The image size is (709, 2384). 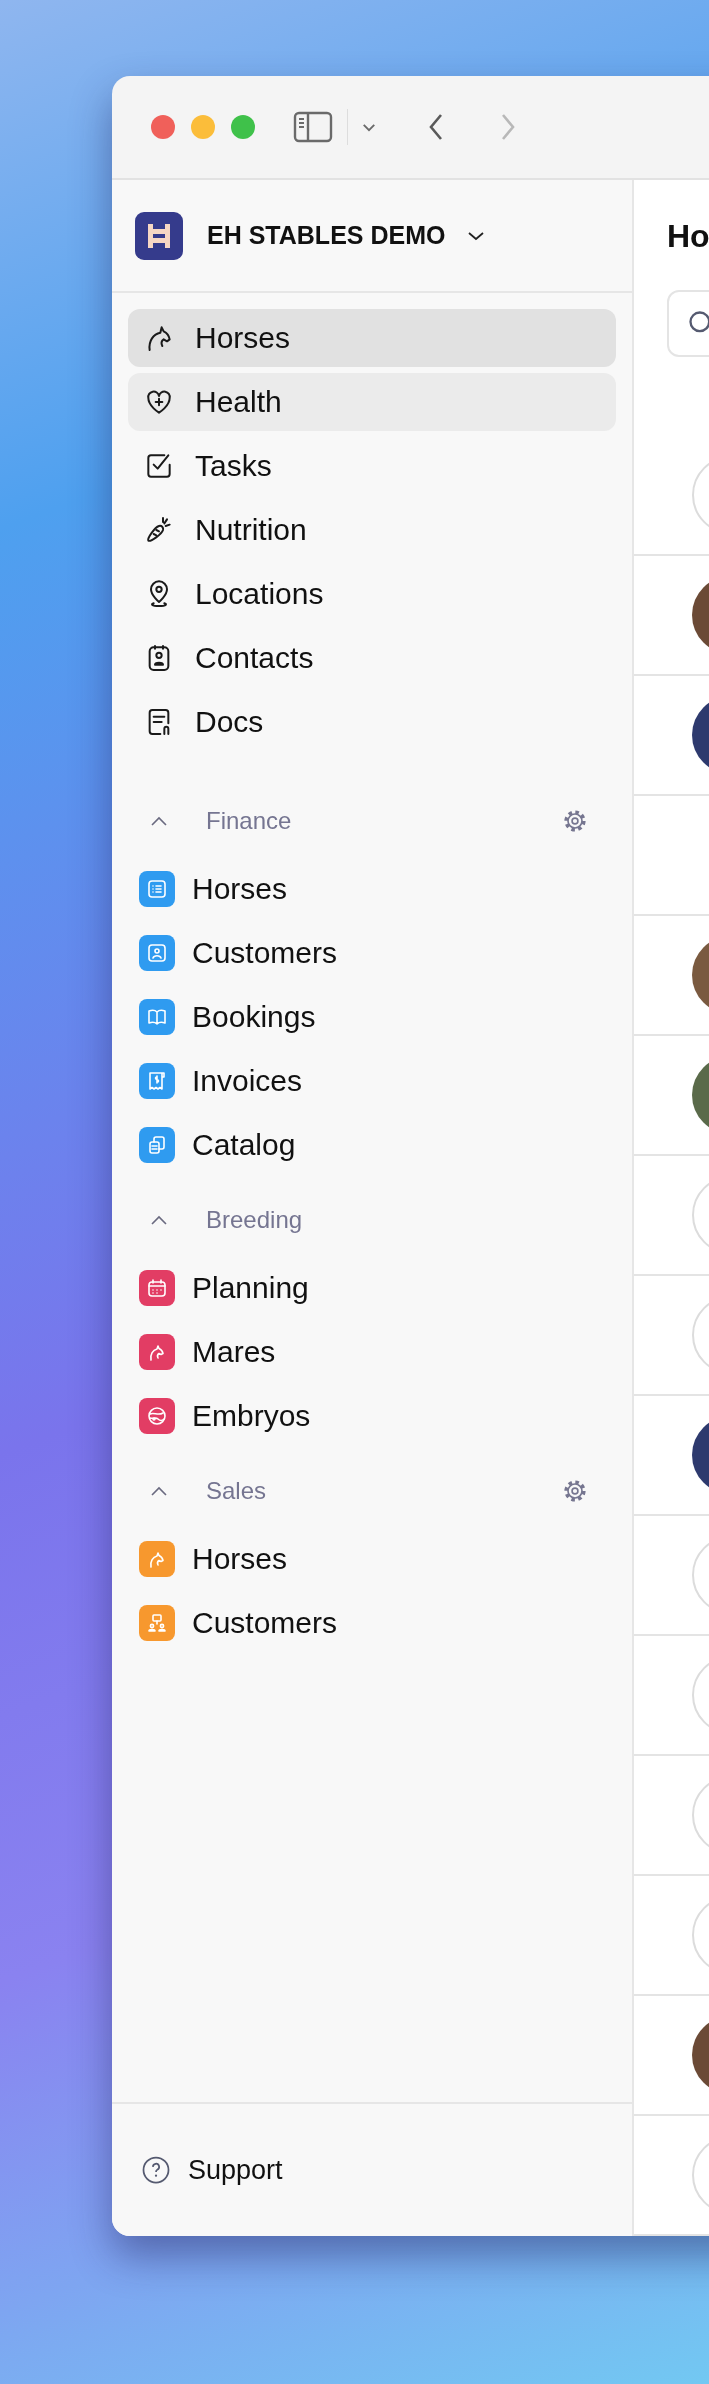 What do you see at coordinates (254, 1220) in the screenshot?
I see `section-header: Breeding` at bounding box center [254, 1220].